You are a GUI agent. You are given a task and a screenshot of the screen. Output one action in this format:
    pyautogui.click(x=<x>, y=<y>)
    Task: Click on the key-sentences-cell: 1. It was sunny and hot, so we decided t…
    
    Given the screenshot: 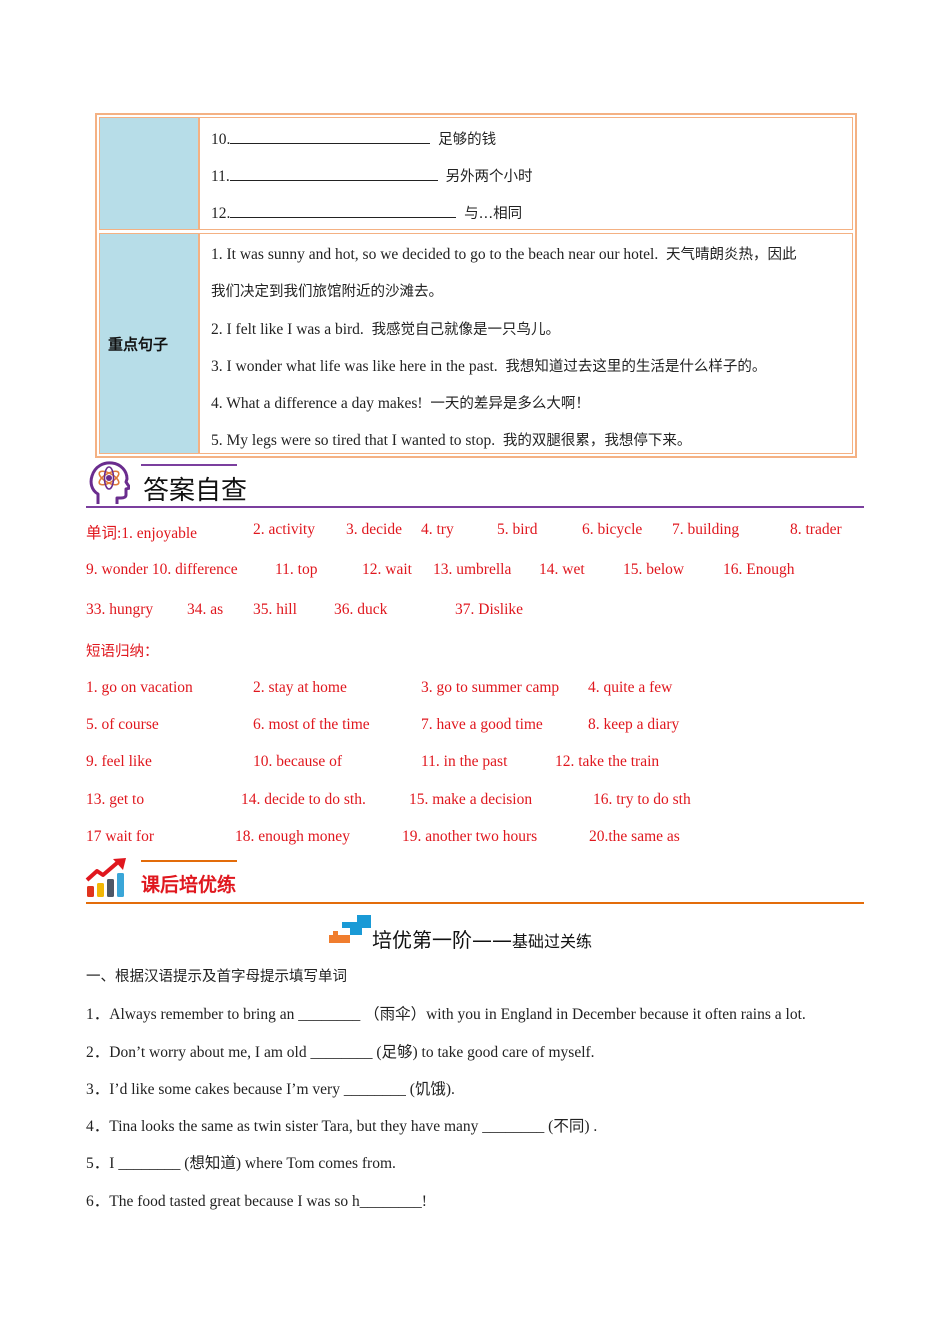 What is the action you would take?
    pyautogui.click(x=527, y=343)
    